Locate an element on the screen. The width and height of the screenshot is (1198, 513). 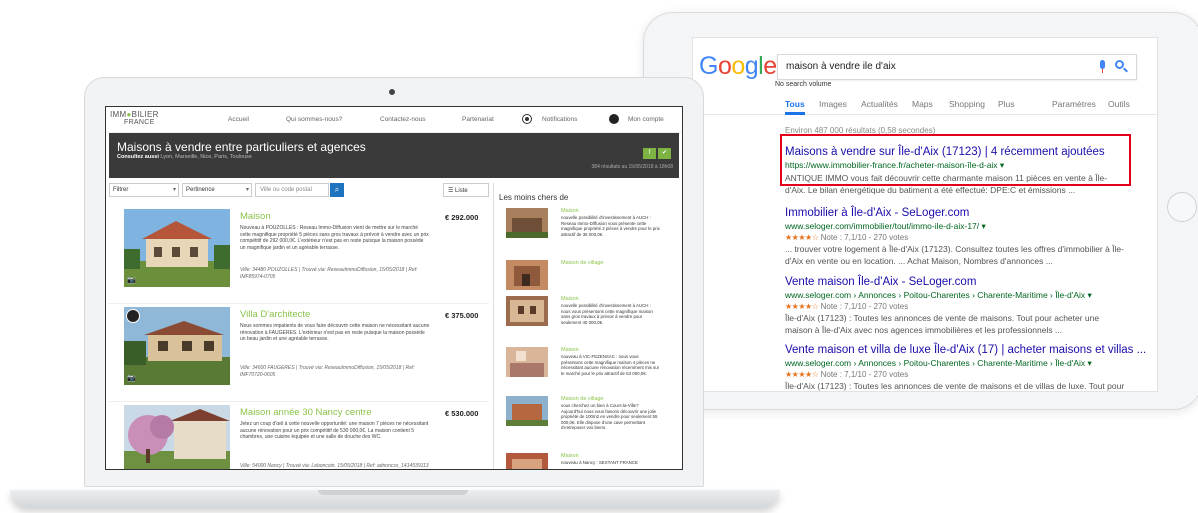
google-logo: Google is located at coordinates (738, 66).